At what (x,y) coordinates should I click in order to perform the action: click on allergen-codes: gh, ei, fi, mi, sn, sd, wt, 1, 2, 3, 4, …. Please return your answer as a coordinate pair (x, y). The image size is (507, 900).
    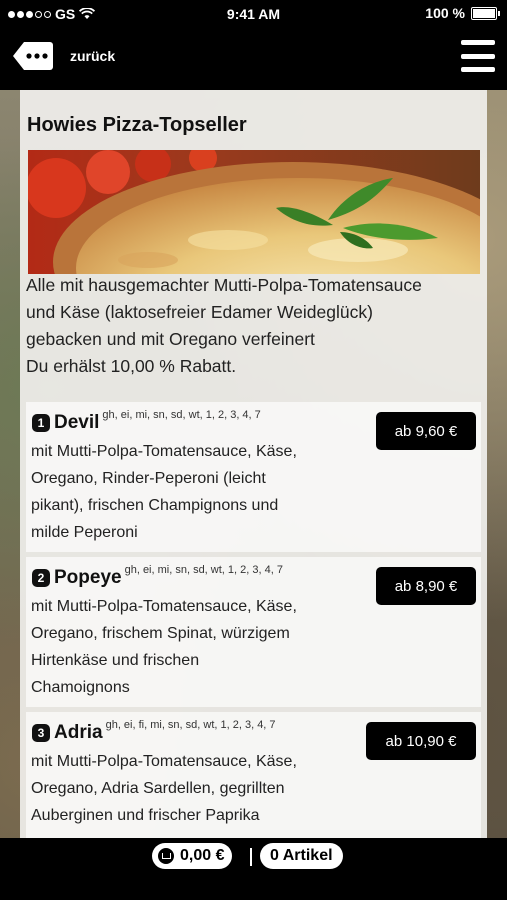
    Looking at the image, I should click on (190, 725).